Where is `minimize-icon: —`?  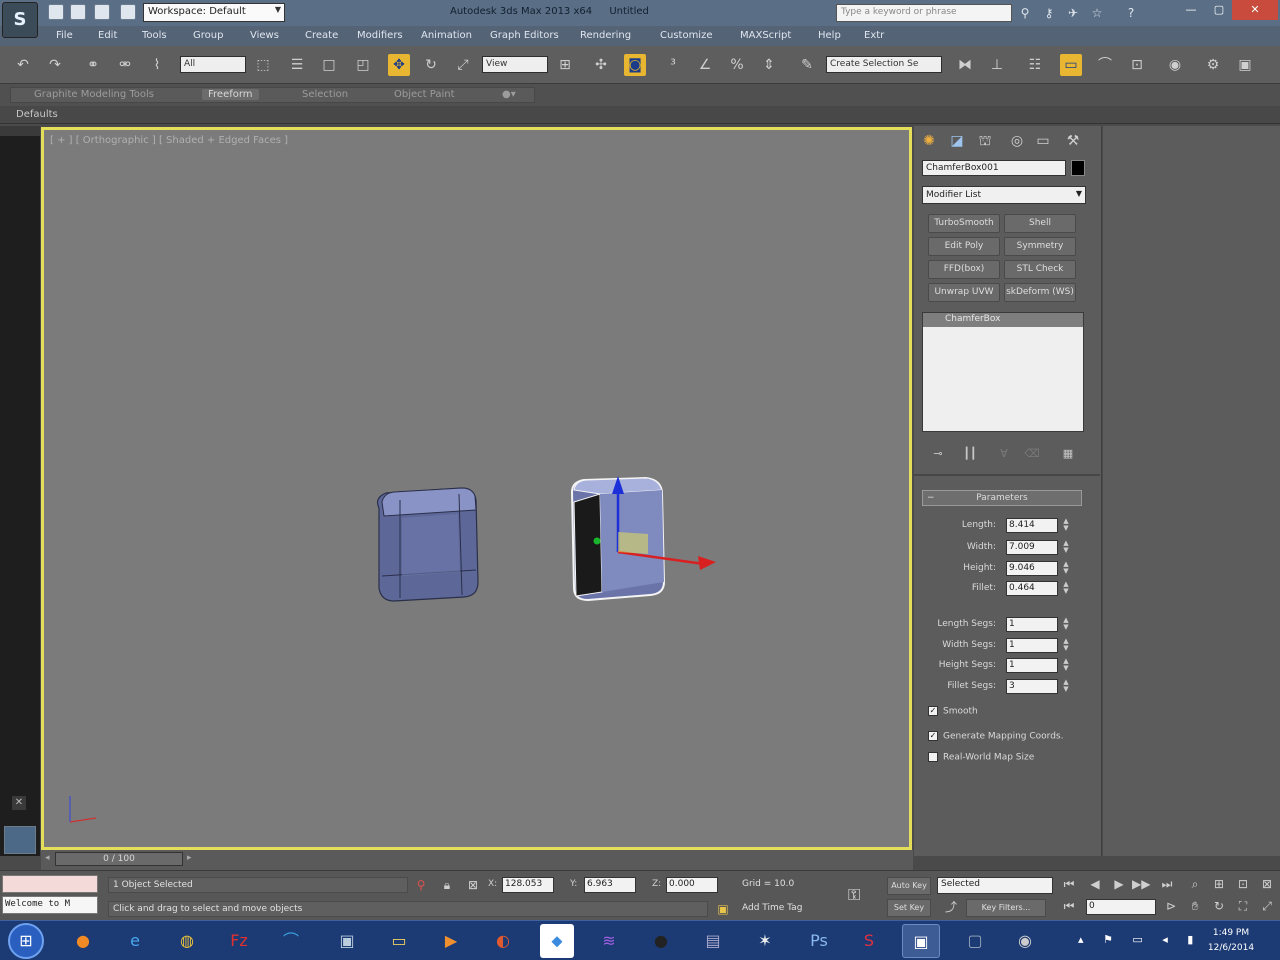 minimize-icon: — is located at coordinates (1191, 10).